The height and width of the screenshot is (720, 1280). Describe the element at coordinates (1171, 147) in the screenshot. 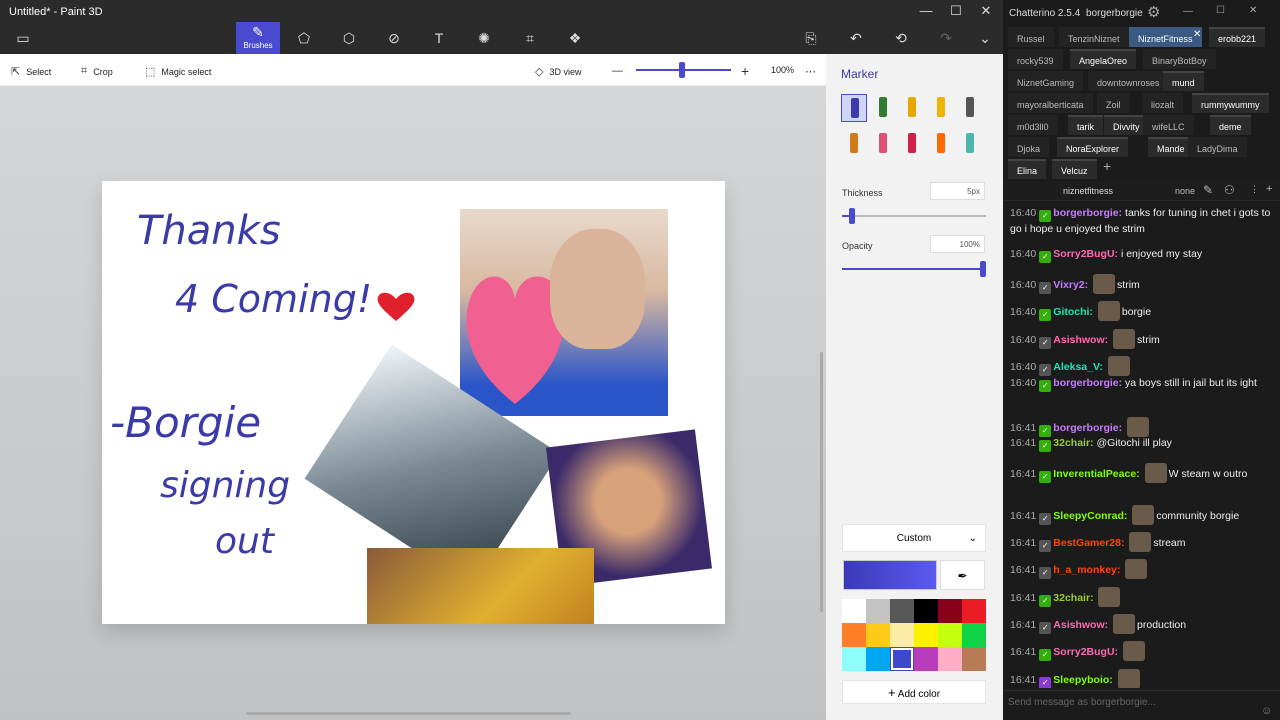

I see `tab-mande: Mande` at that location.